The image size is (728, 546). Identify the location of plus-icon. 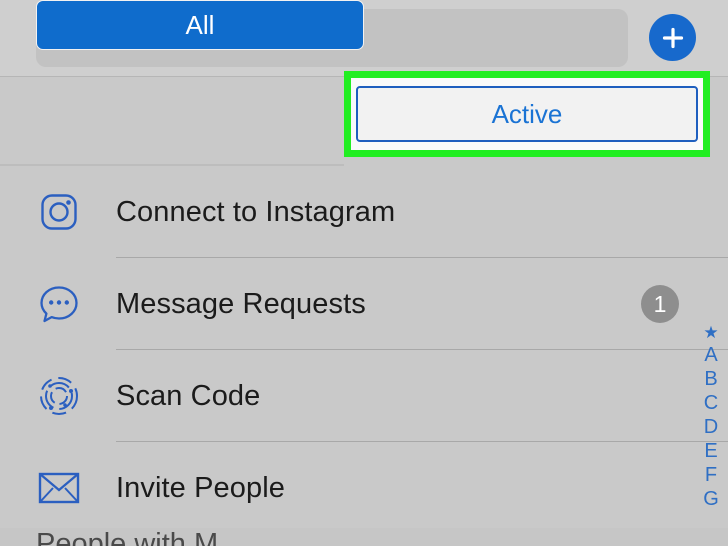
(673, 38).